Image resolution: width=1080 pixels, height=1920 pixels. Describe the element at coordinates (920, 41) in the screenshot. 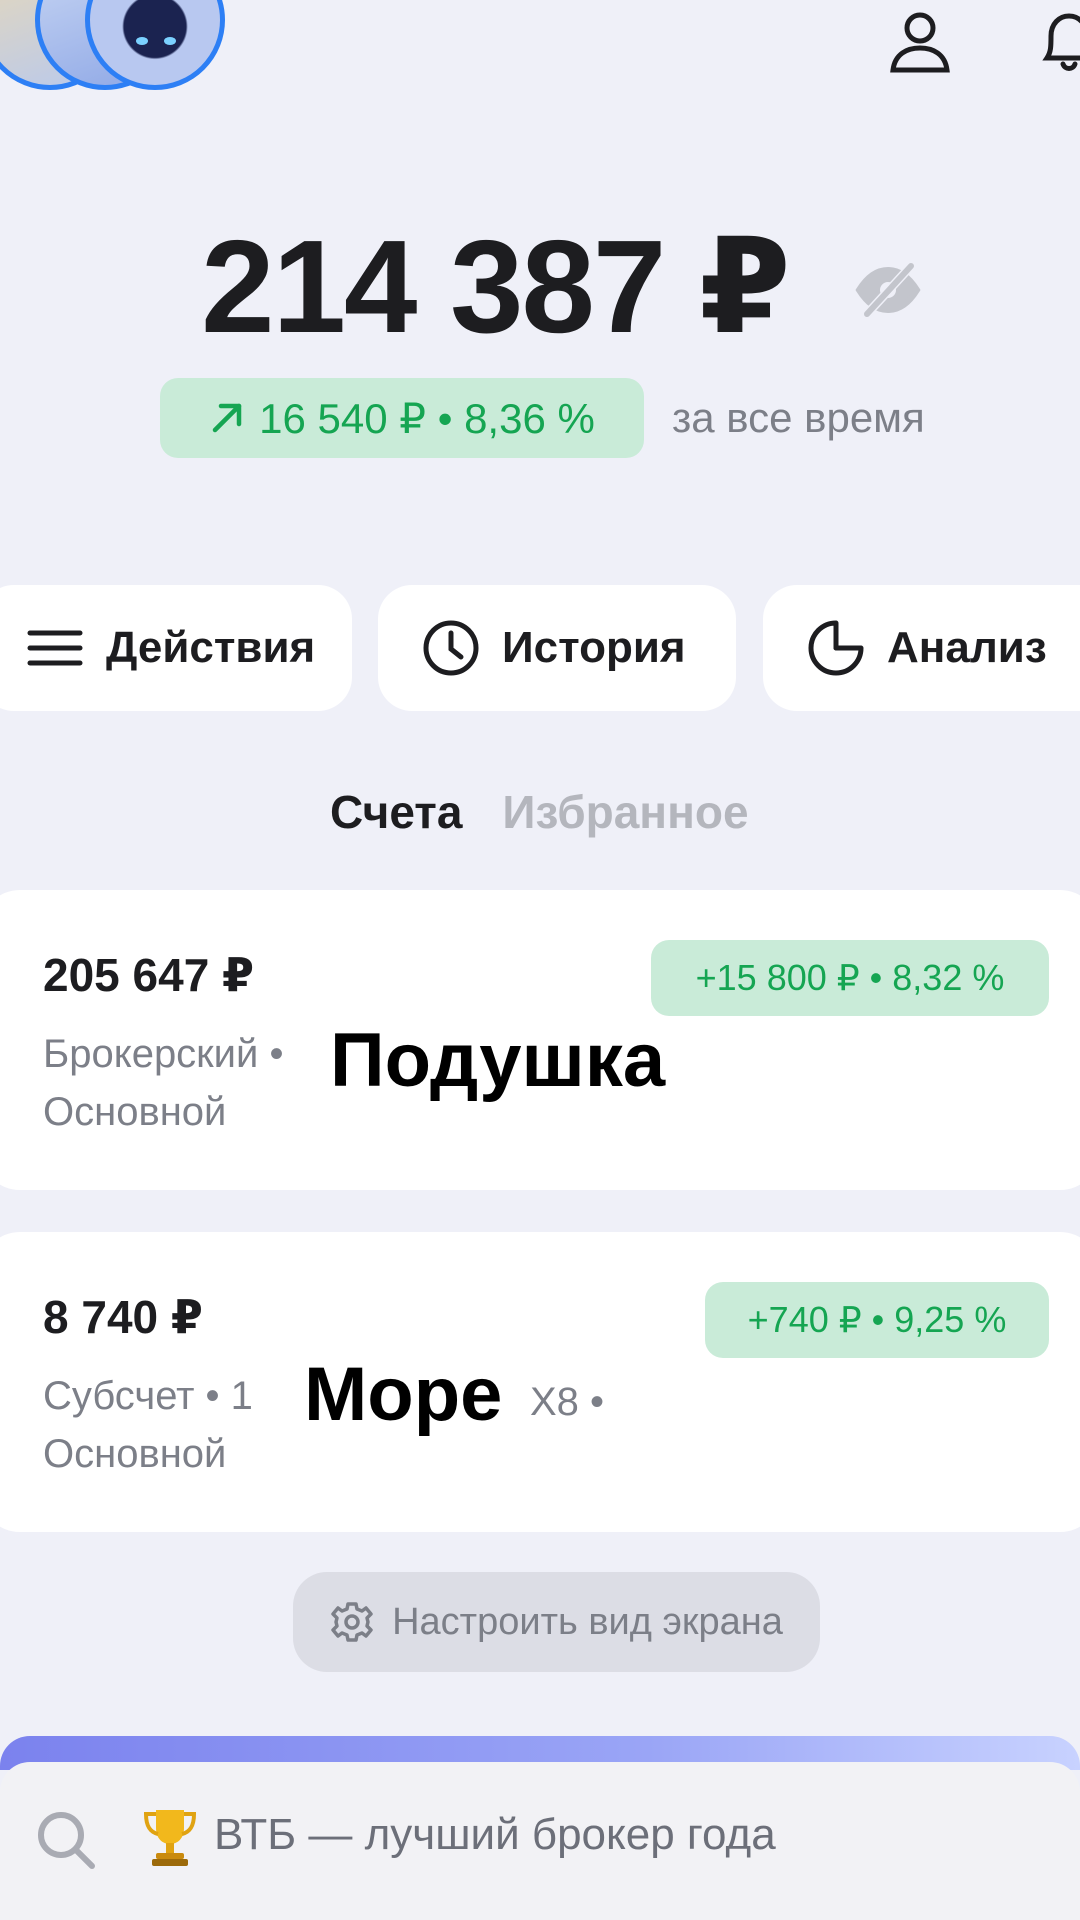

I see `profile-icon` at that location.